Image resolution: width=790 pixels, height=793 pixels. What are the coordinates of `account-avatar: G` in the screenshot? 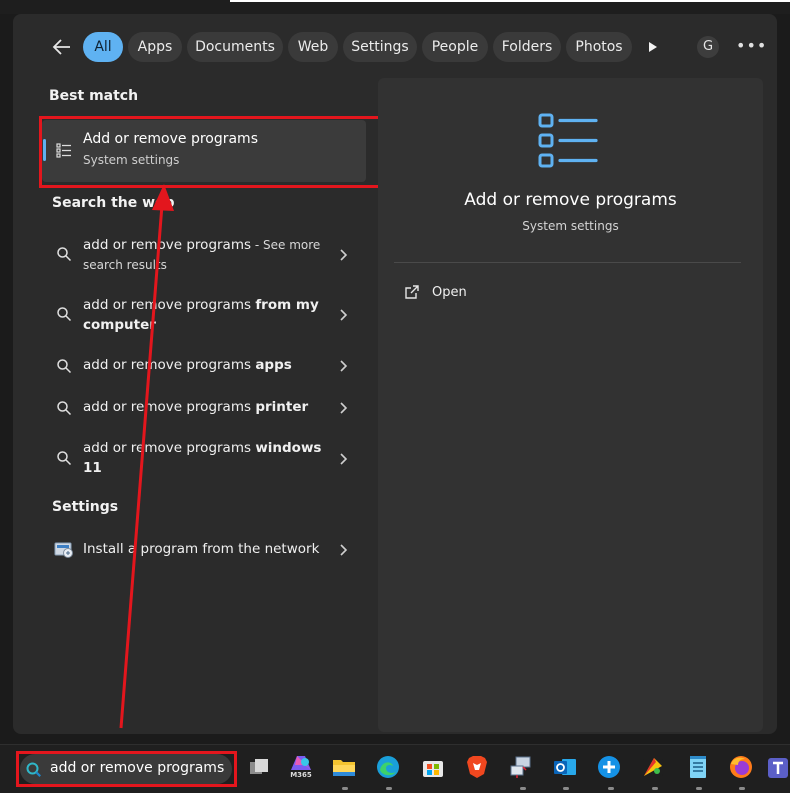 It's located at (708, 47).